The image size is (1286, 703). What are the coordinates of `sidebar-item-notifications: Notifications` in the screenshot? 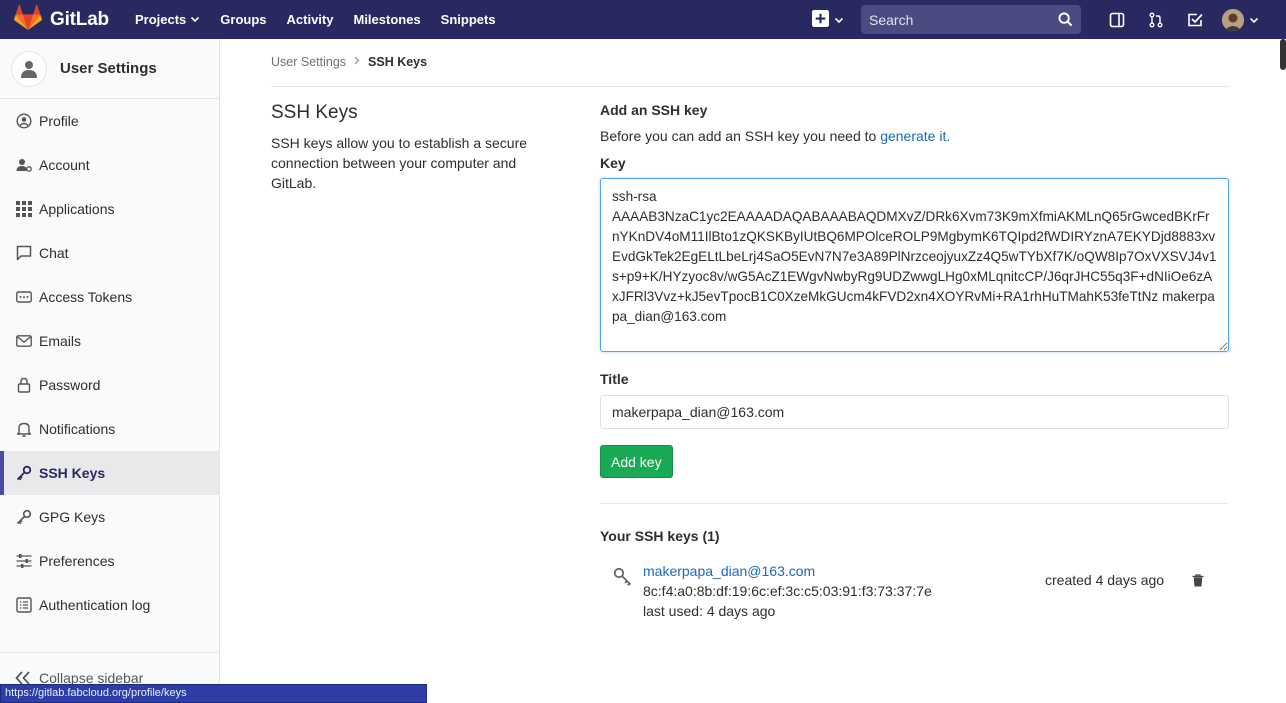 It's located at (109, 429).